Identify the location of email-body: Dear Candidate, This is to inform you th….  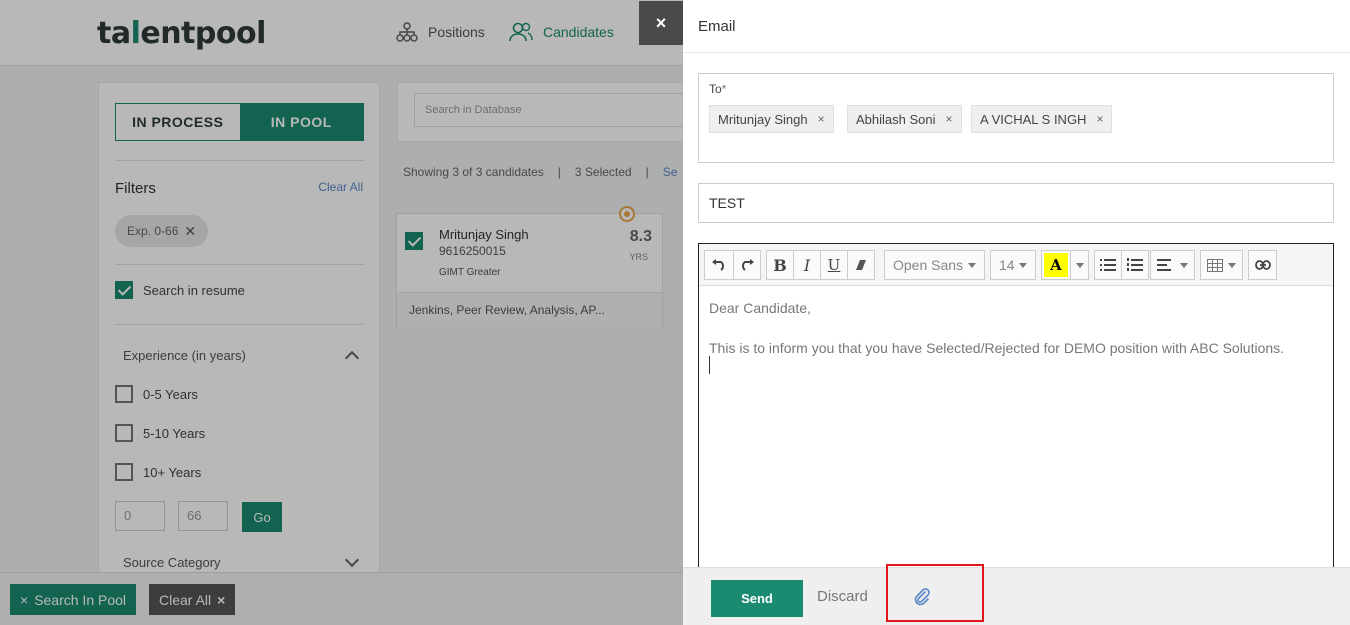
(996, 338).